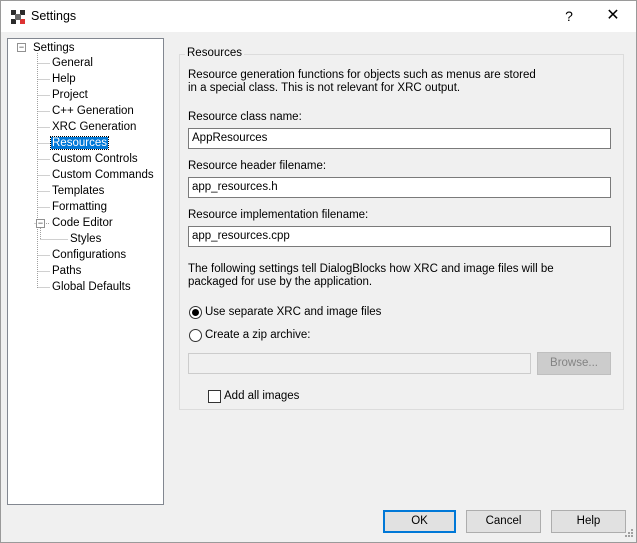 Image resolution: width=637 pixels, height=543 pixels. I want to click on add-all-images-label: Add all images, so click(261, 396).